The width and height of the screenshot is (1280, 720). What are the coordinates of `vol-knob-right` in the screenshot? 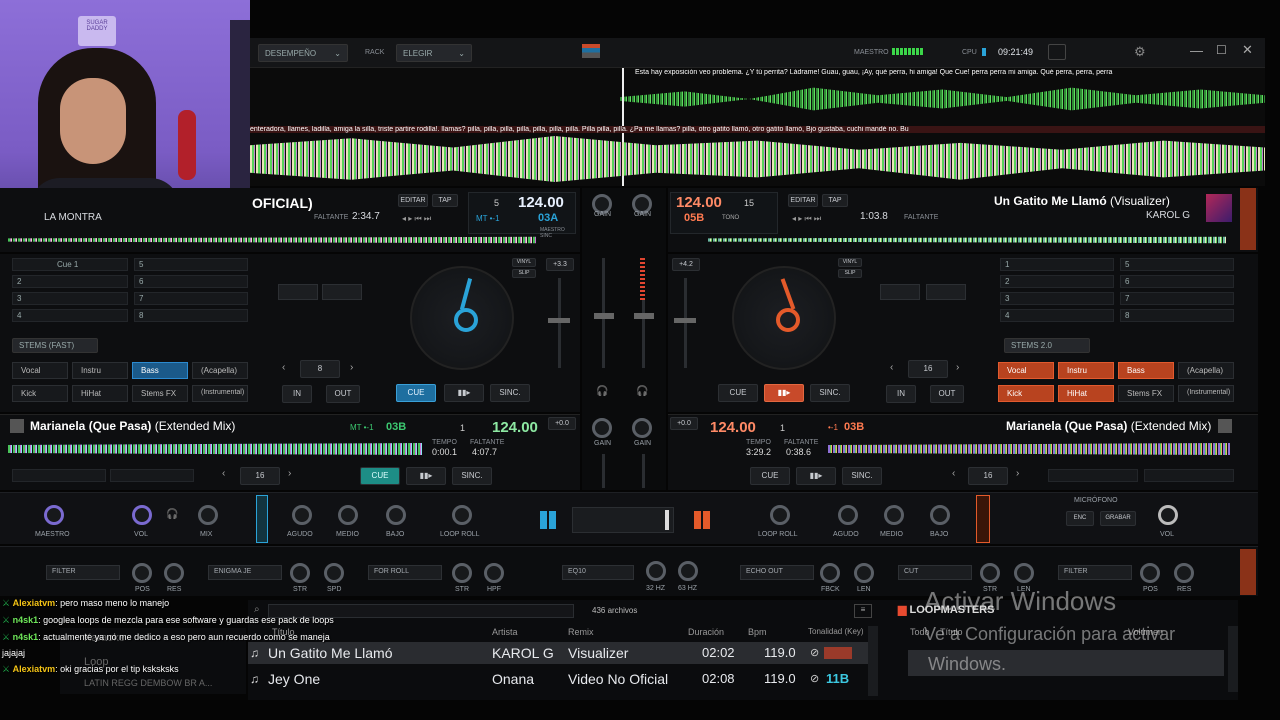 It's located at (1168, 515).